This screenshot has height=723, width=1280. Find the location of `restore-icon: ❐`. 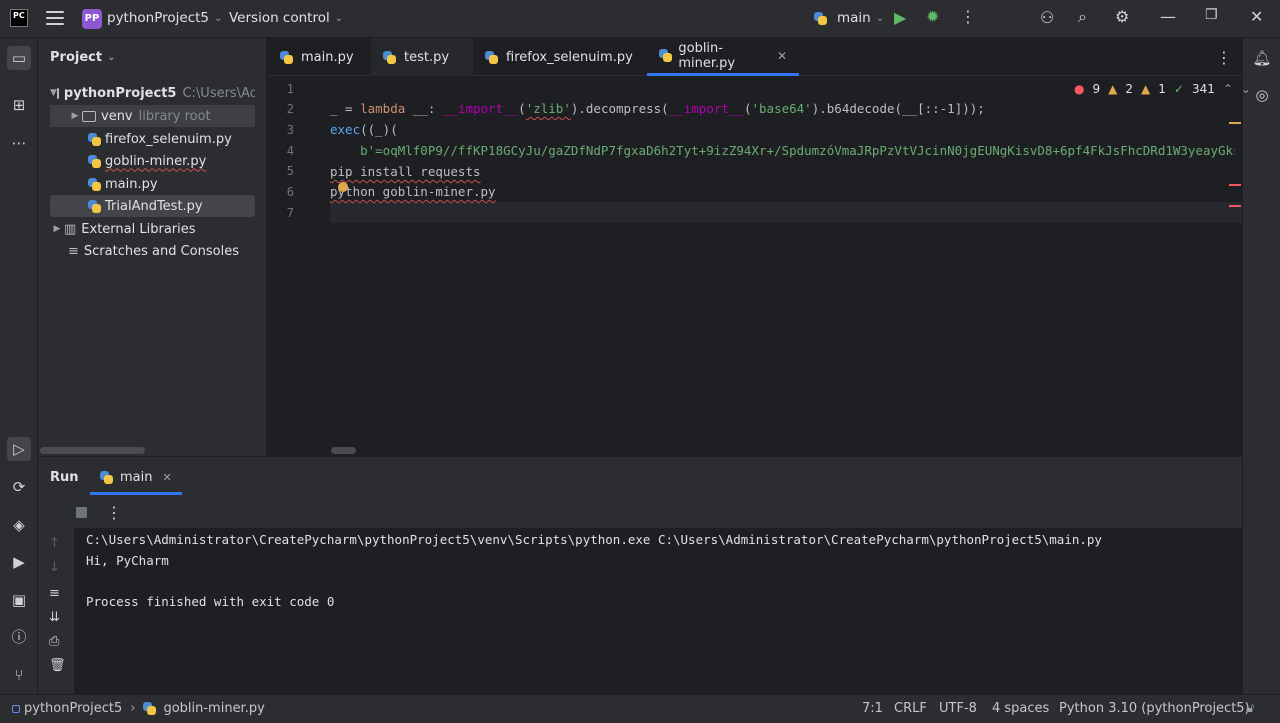

restore-icon: ❐ is located at coordinates (1211, 15).